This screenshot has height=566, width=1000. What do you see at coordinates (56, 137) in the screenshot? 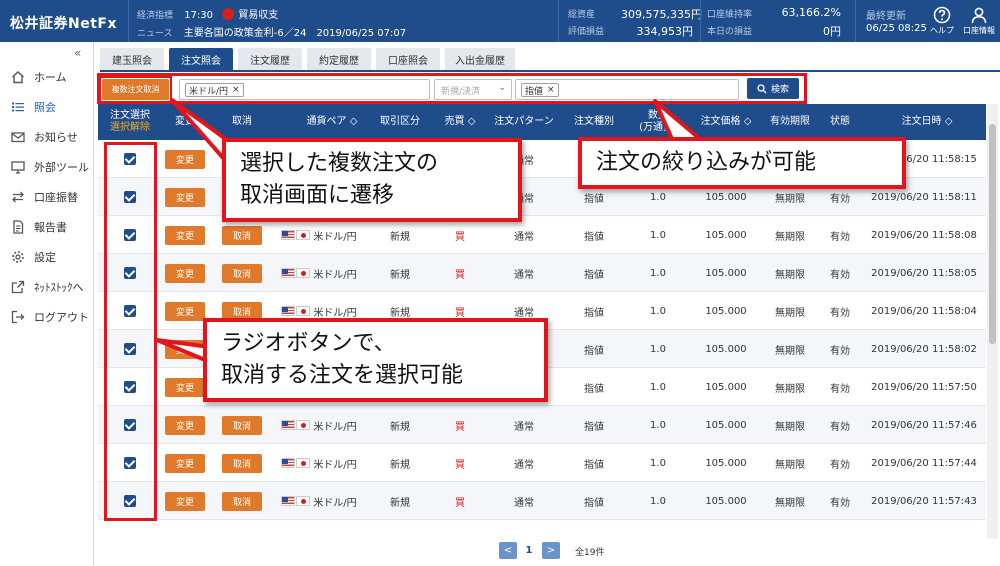
I see `sidebar-item-label: お知らせ` at bounding box center [56, 137].